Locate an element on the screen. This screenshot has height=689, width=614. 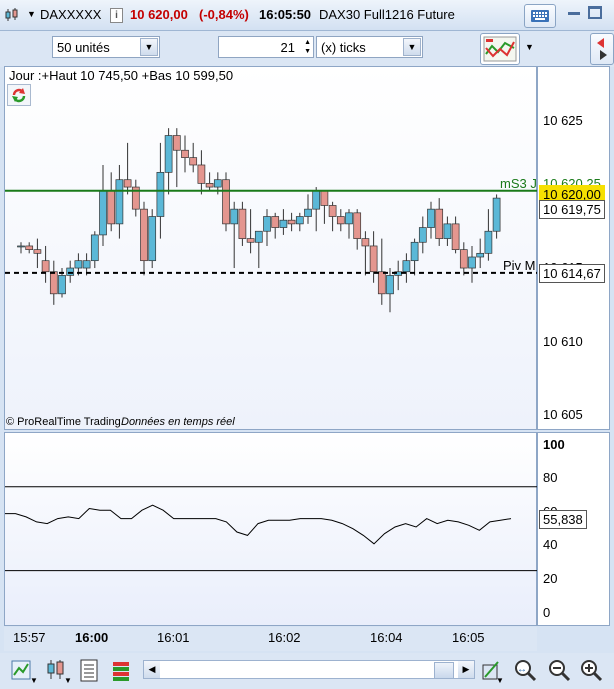
expand-arrows-icon is located at coordinates (602, 49).